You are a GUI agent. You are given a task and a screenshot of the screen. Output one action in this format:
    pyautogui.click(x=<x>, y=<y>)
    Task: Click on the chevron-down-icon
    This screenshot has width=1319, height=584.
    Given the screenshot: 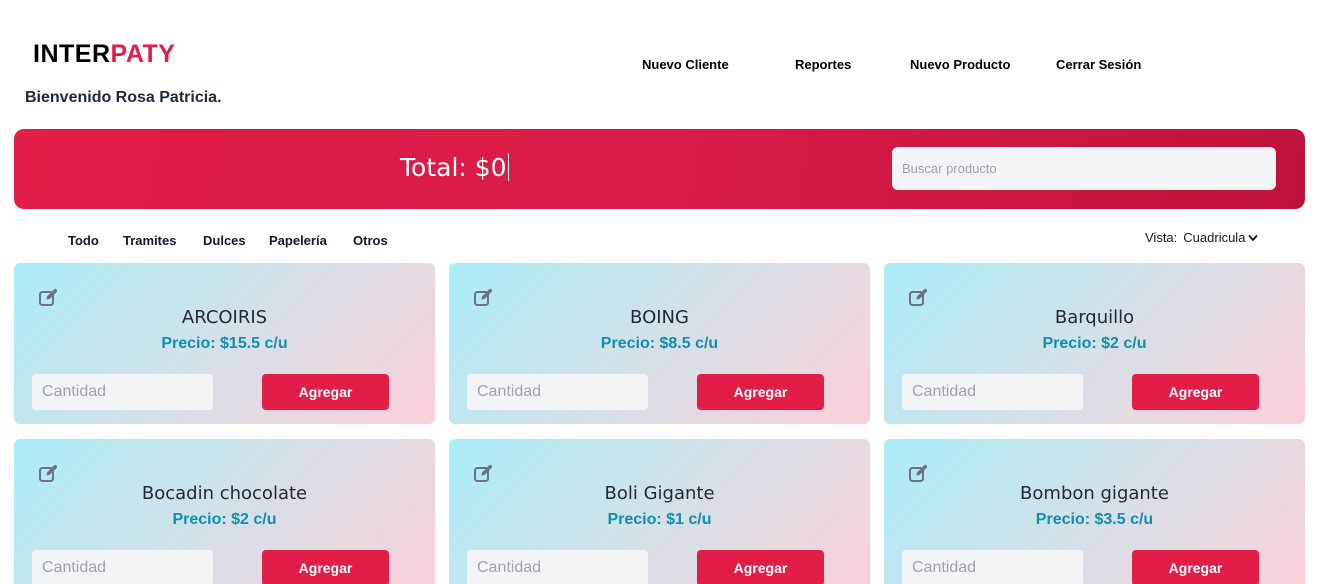 What is the action you would take?
    pyautogui.click(x=1253, y=237)
    